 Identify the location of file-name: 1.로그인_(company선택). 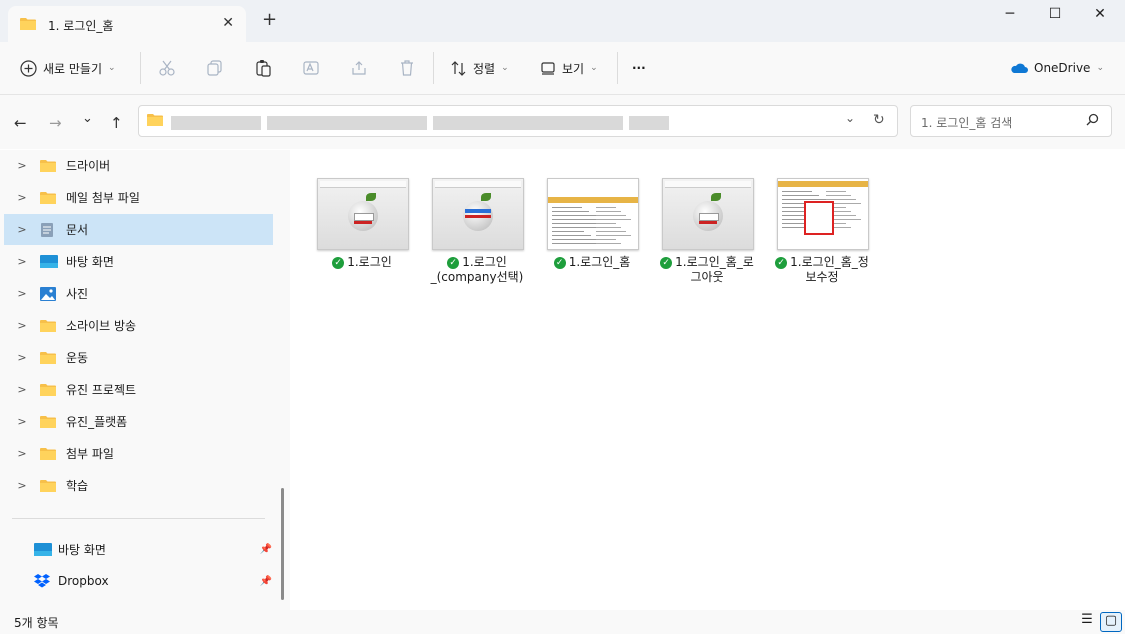
(477, 269).